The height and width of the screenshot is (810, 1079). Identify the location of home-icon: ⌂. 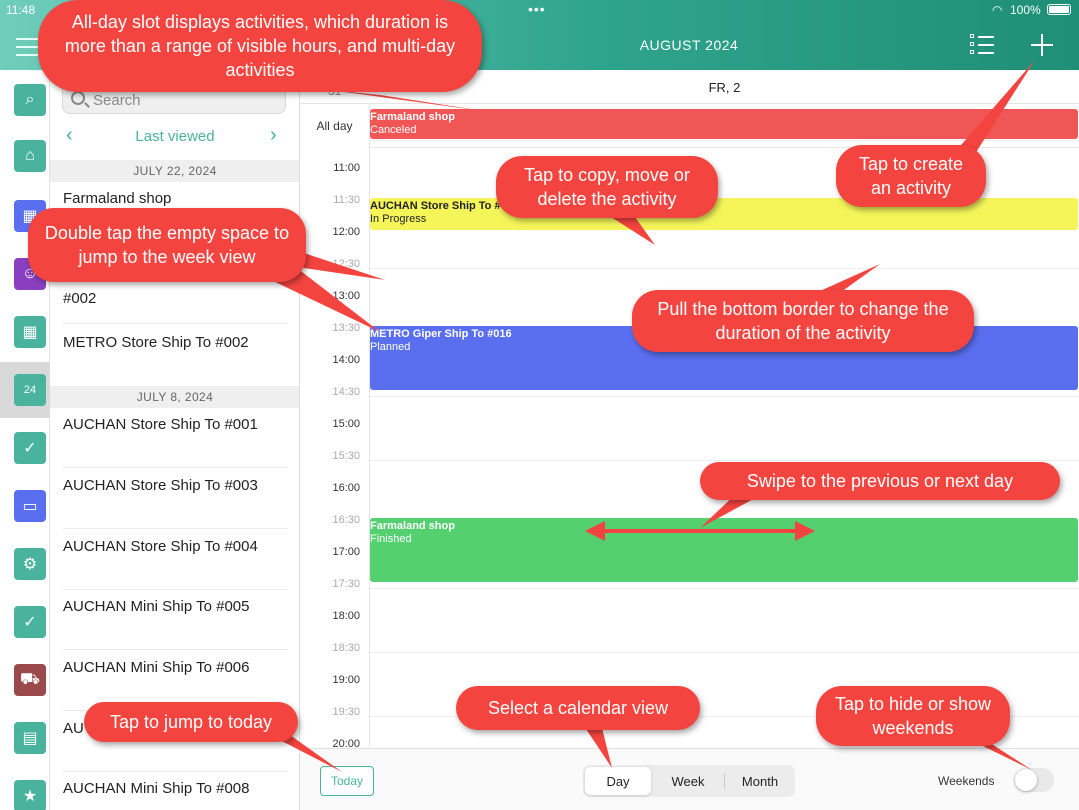
(30, 156).